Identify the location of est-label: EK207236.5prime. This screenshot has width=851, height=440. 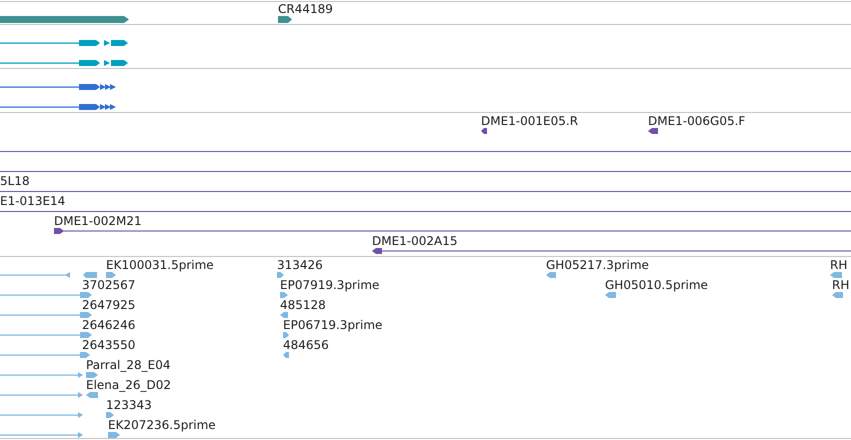
(162, 425).